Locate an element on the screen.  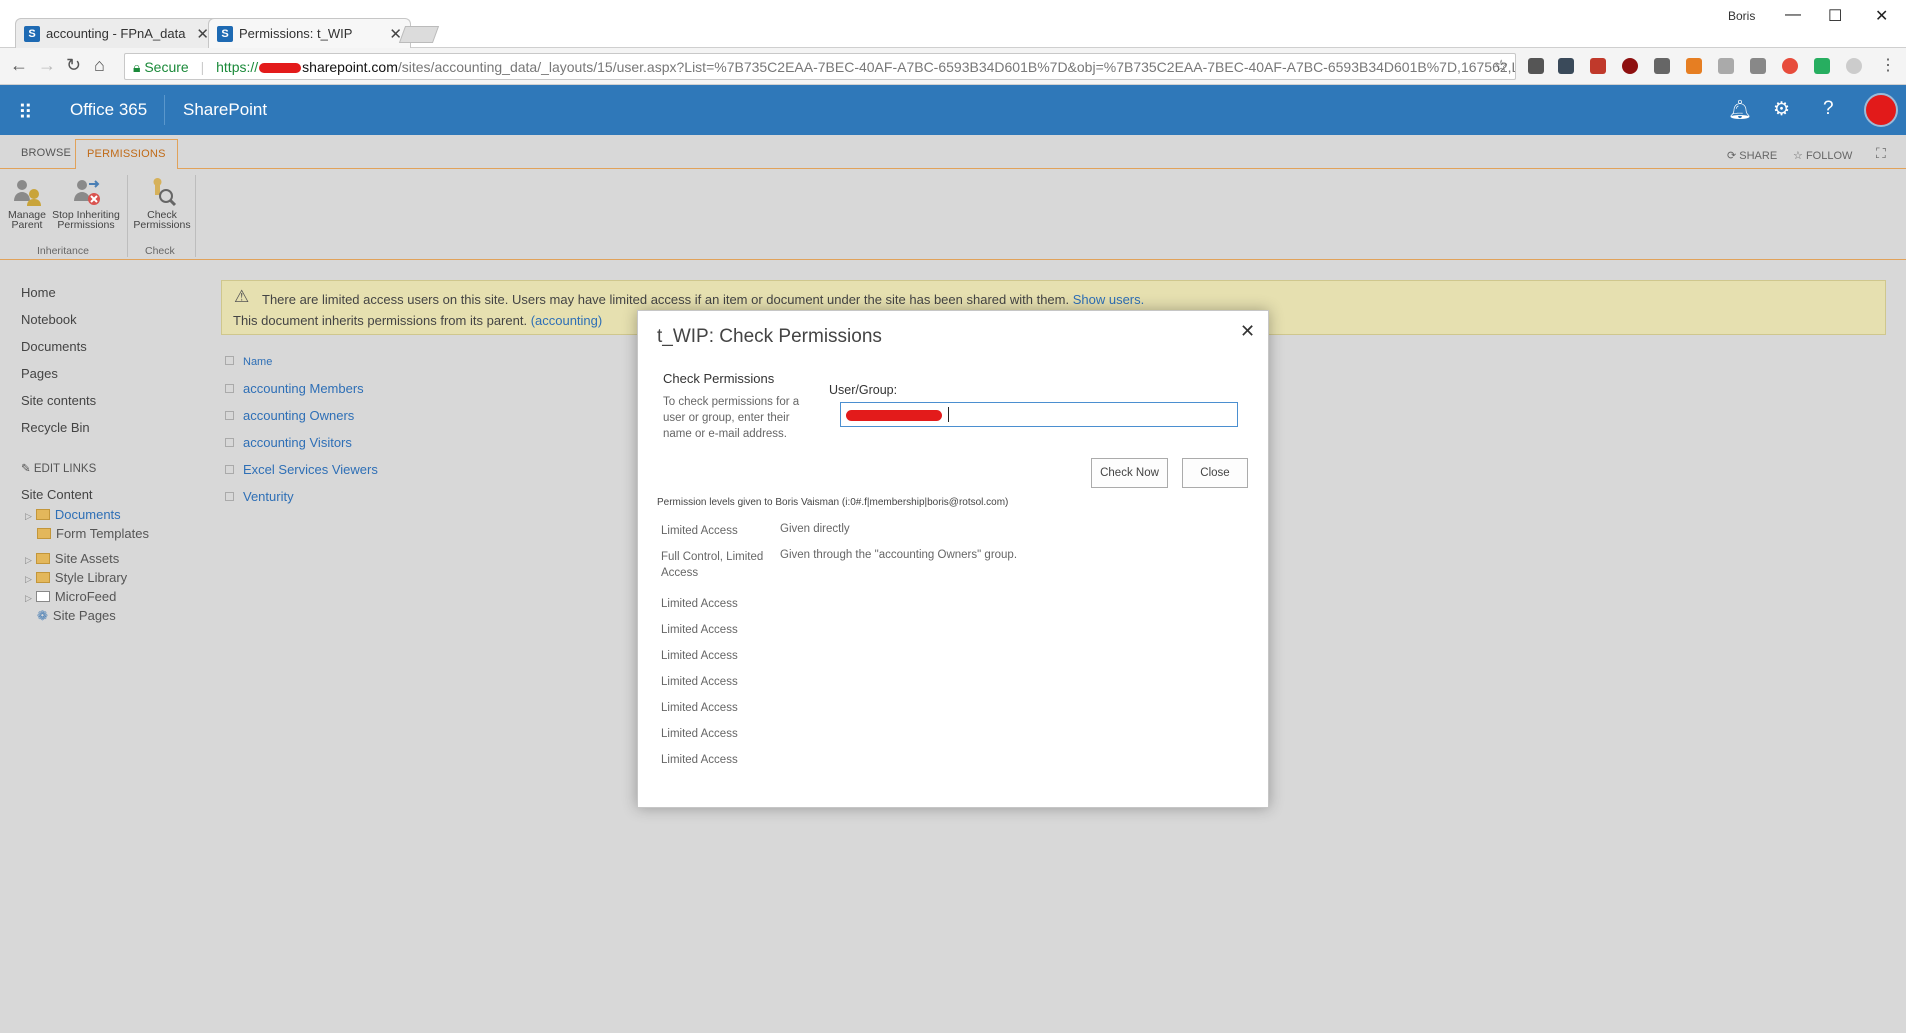
edit-links-label: EDIT LINKS is located at coordinates (65, 469).